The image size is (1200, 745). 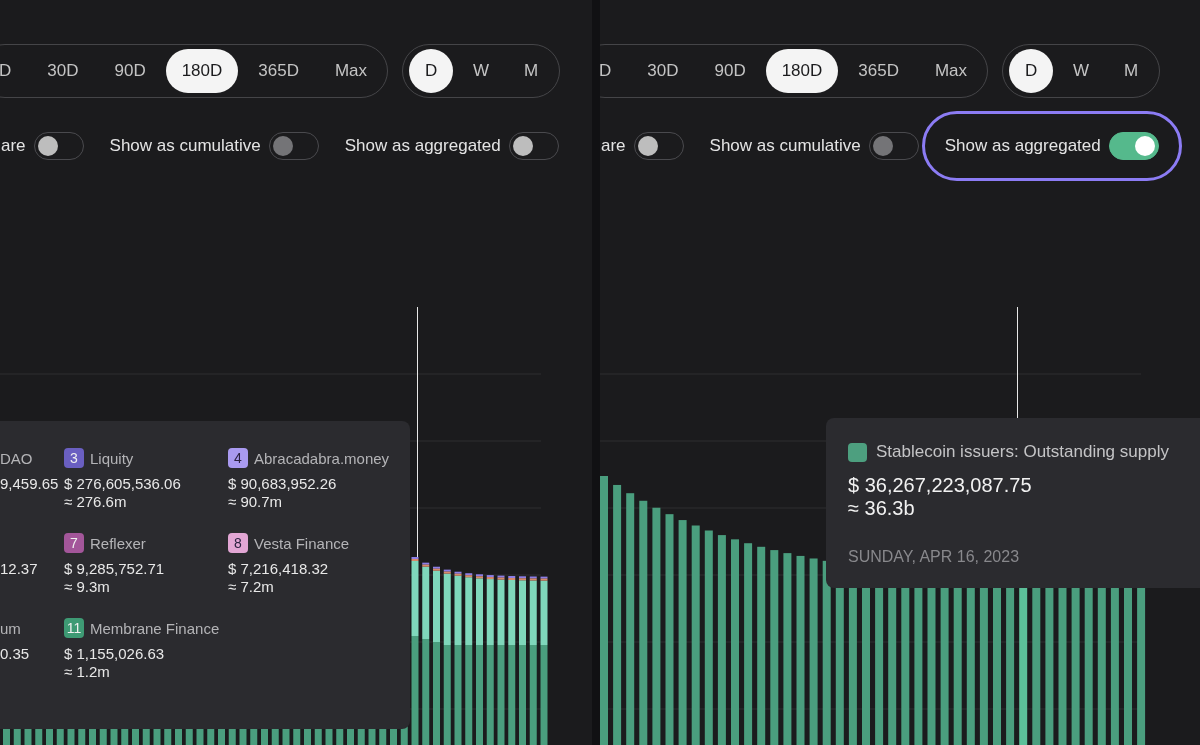 What do you see at coordinates (118, 543) in the screenshot?
I see `series-name: Reflexer` at bounding box center [118, 543].